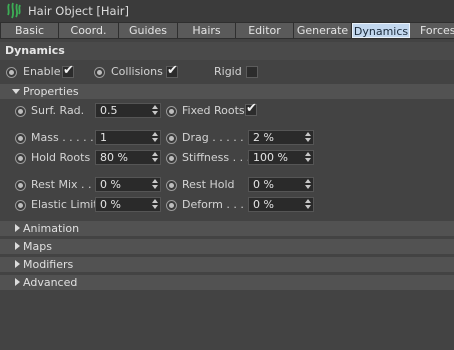 Image resolution: width=454 pixels, height=350 pixels. What do you see at coordinates (281, 184) in the screenshot?
I see `rest-hold-field: 0 %` at bounding box center [281, 184].